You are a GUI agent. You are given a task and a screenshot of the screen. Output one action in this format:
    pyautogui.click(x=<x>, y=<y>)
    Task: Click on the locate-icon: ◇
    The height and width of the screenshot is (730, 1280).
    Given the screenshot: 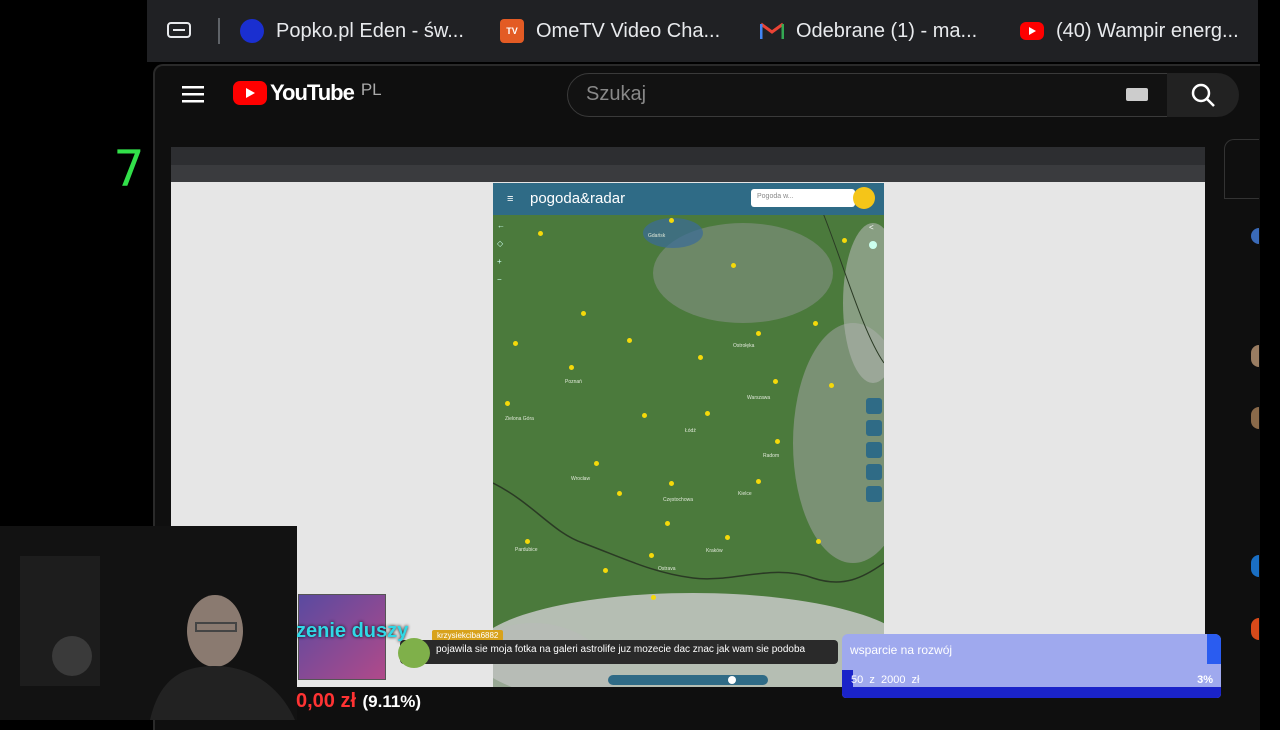 What is the action you would take?
    pyautogui.click(x=502, y=244)
    